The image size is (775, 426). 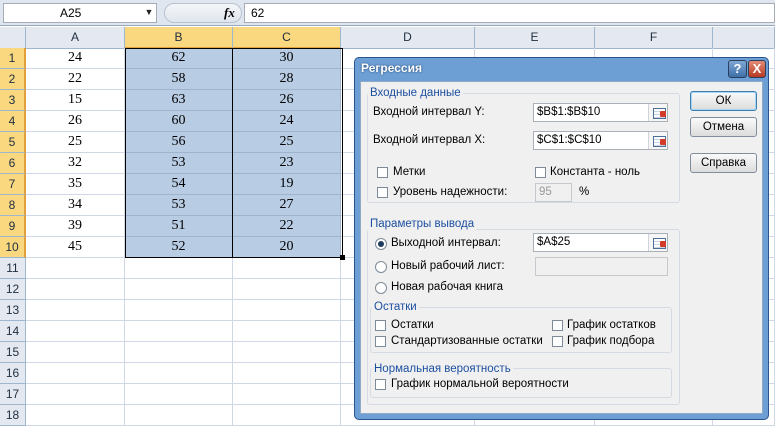 What do you see at coordinates (380, 384) in the screenshot?
I see `normal-probability-plot-checkbox` at bounding box center [380, 384].